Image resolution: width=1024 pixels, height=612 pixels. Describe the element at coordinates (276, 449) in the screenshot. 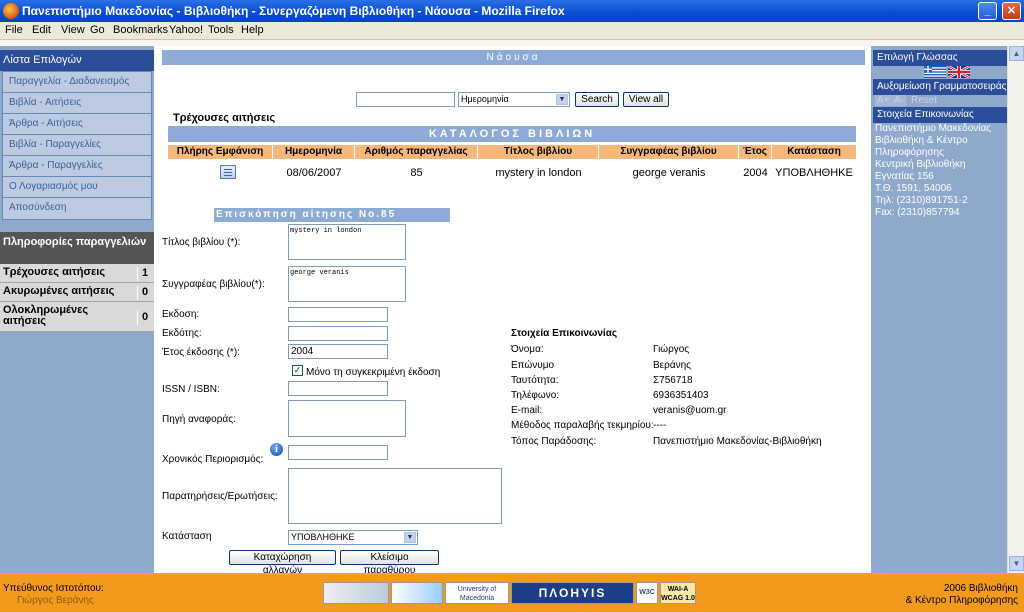

I see `info-icon: i` at that location.